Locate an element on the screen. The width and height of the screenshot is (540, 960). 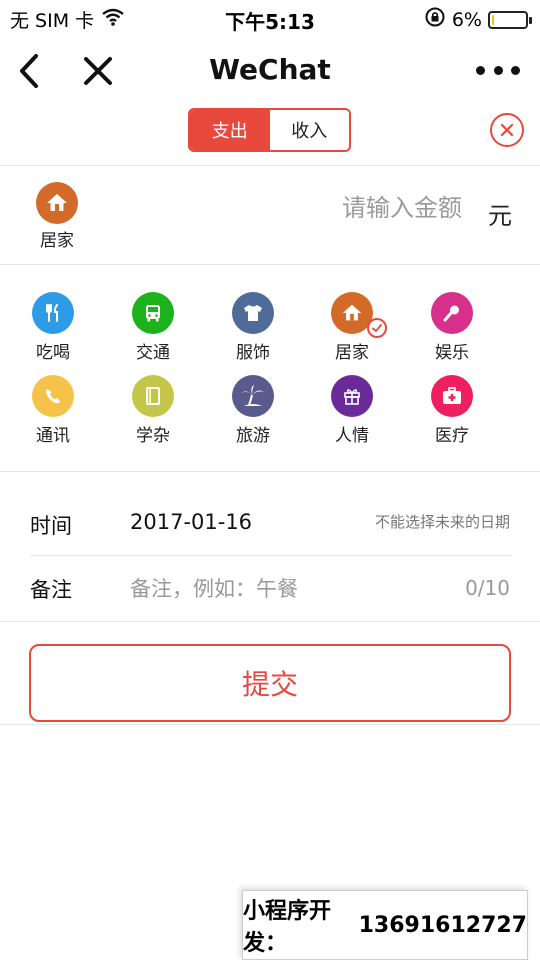
close-circle-icon is located at coordinates (507, 130).